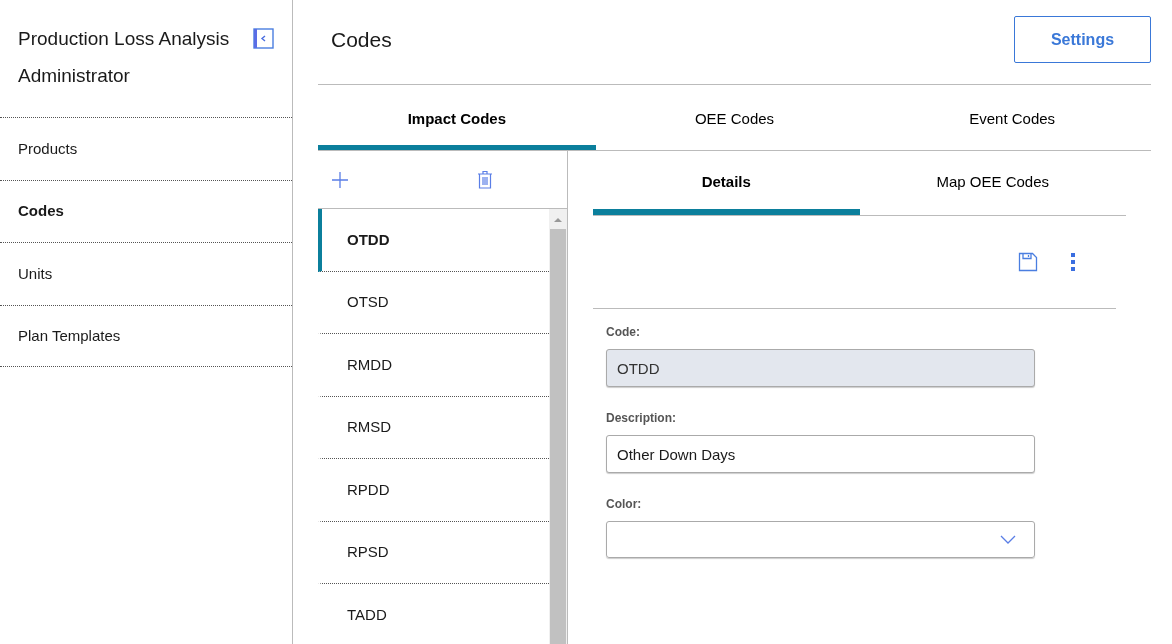 The height and width of the screenshot is (644, 1172). What do you see at coordinates (641, 418) in the screenshot?
I see `field-label: Description:` at bounding box center [641, 418].